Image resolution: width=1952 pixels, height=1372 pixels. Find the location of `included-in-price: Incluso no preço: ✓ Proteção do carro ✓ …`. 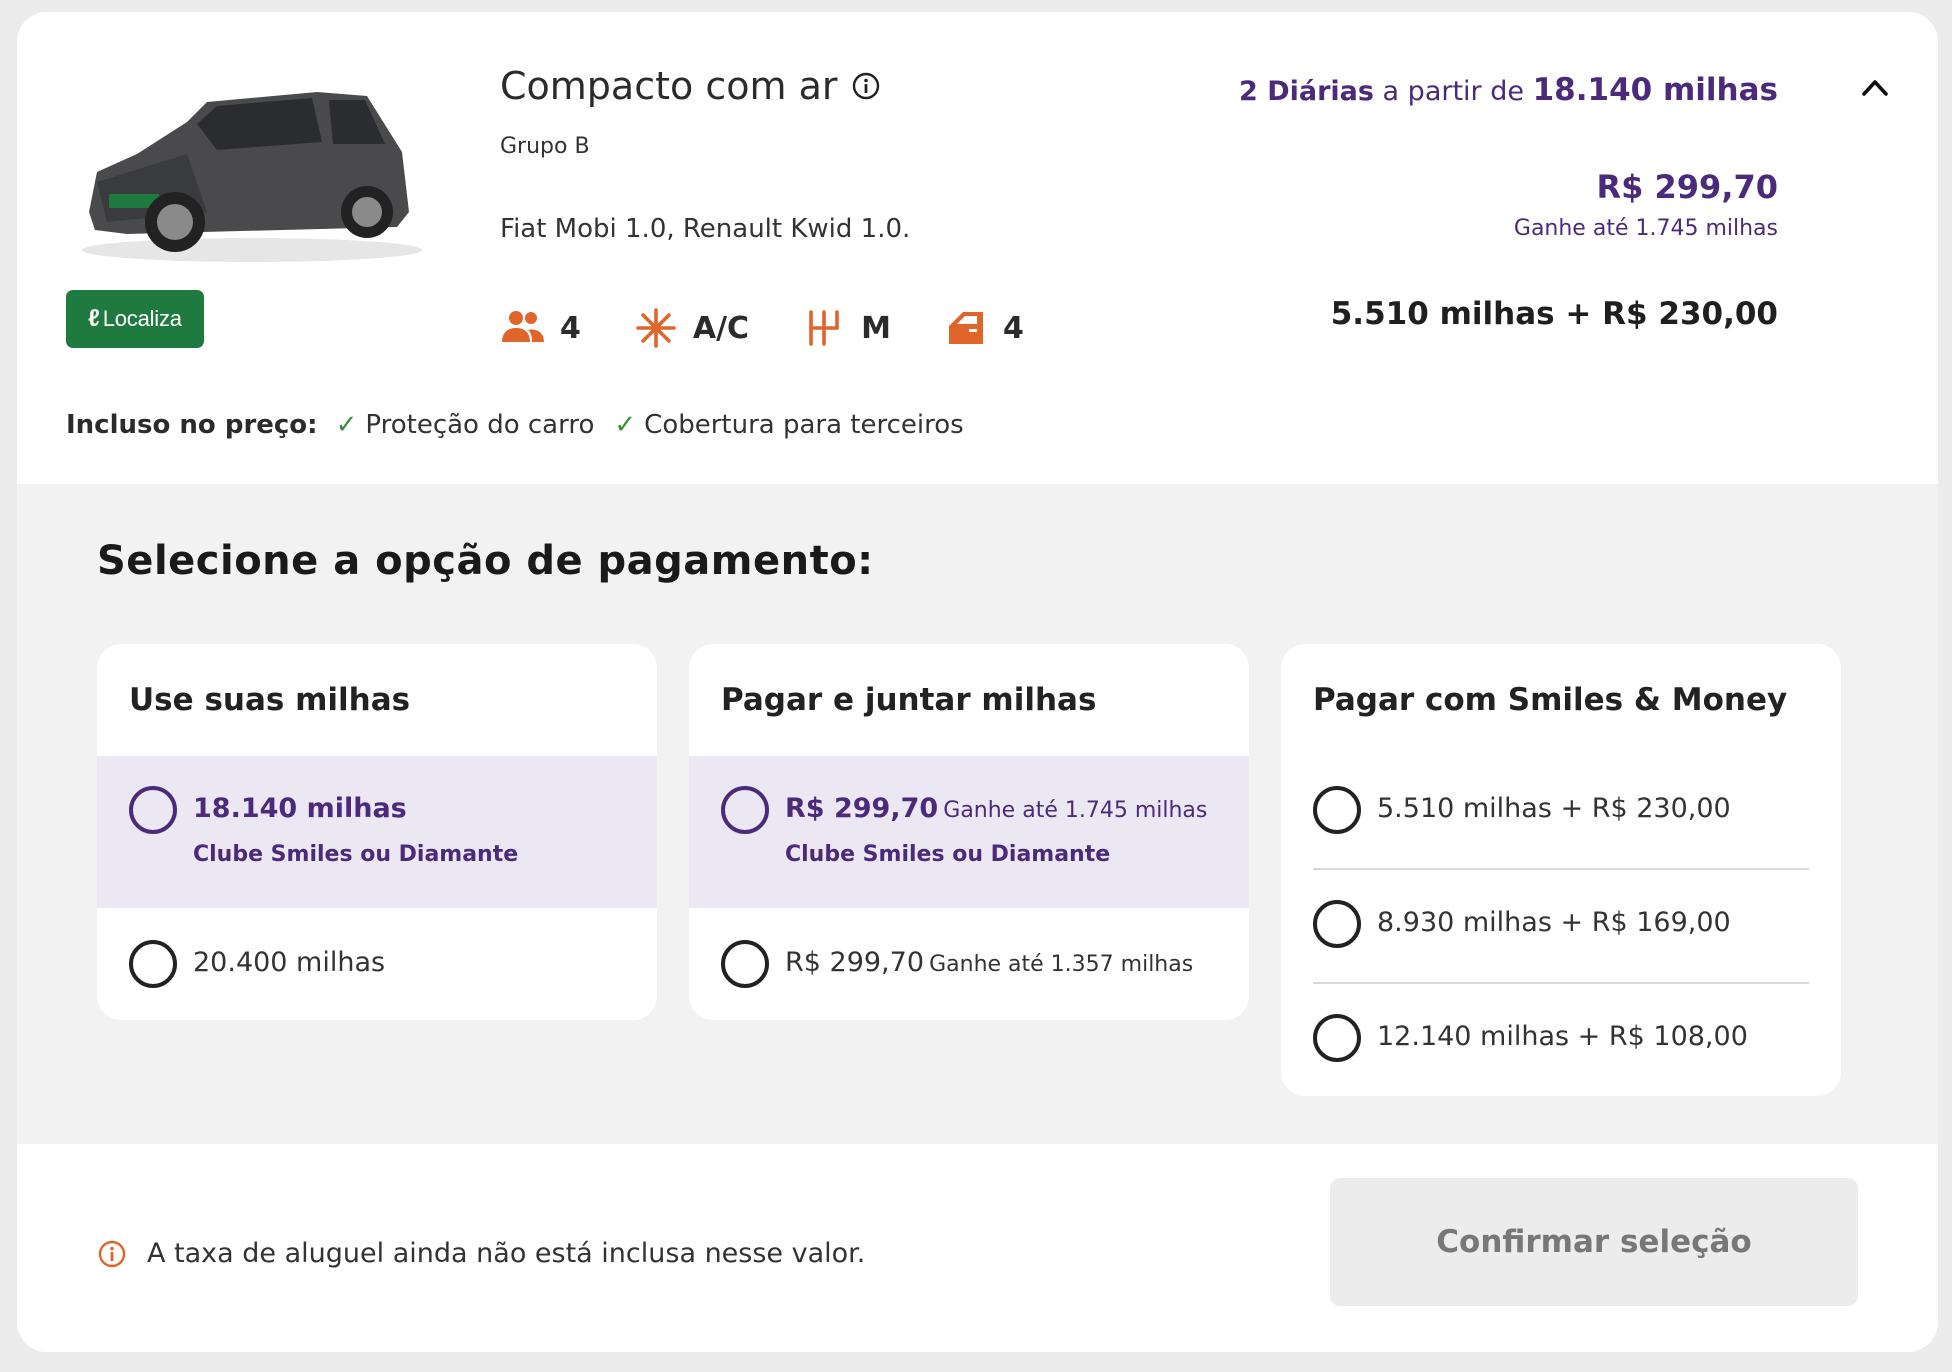

included-in-price: Incluso no preço: ✓ Proteção do carro ✓ … is located at coordinates (525, 425).